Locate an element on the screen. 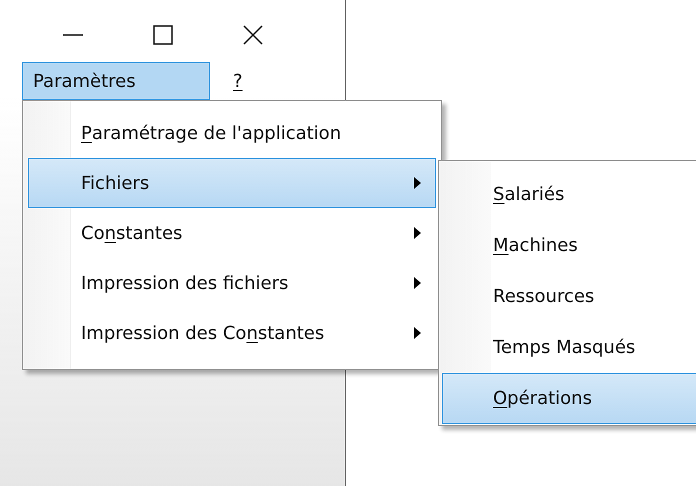 This screenshot has height=486, width=696. menu-bar-item: ? is located at coordinates (238, 81).